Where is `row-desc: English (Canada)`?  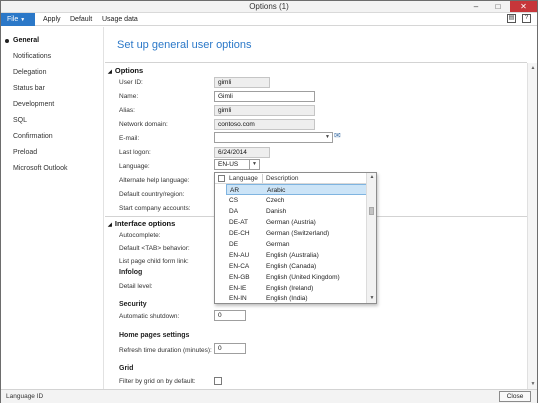 row-desc: English (Canada) is located at coordinates (291, 266).